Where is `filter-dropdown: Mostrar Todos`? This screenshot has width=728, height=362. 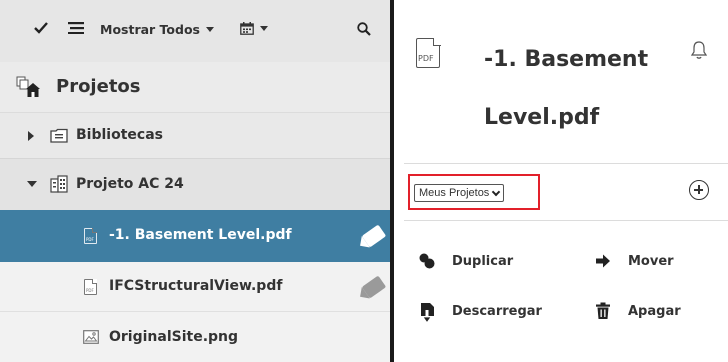 filter-dropdown: Mostrar Todos is located at coordinates (157, 29).